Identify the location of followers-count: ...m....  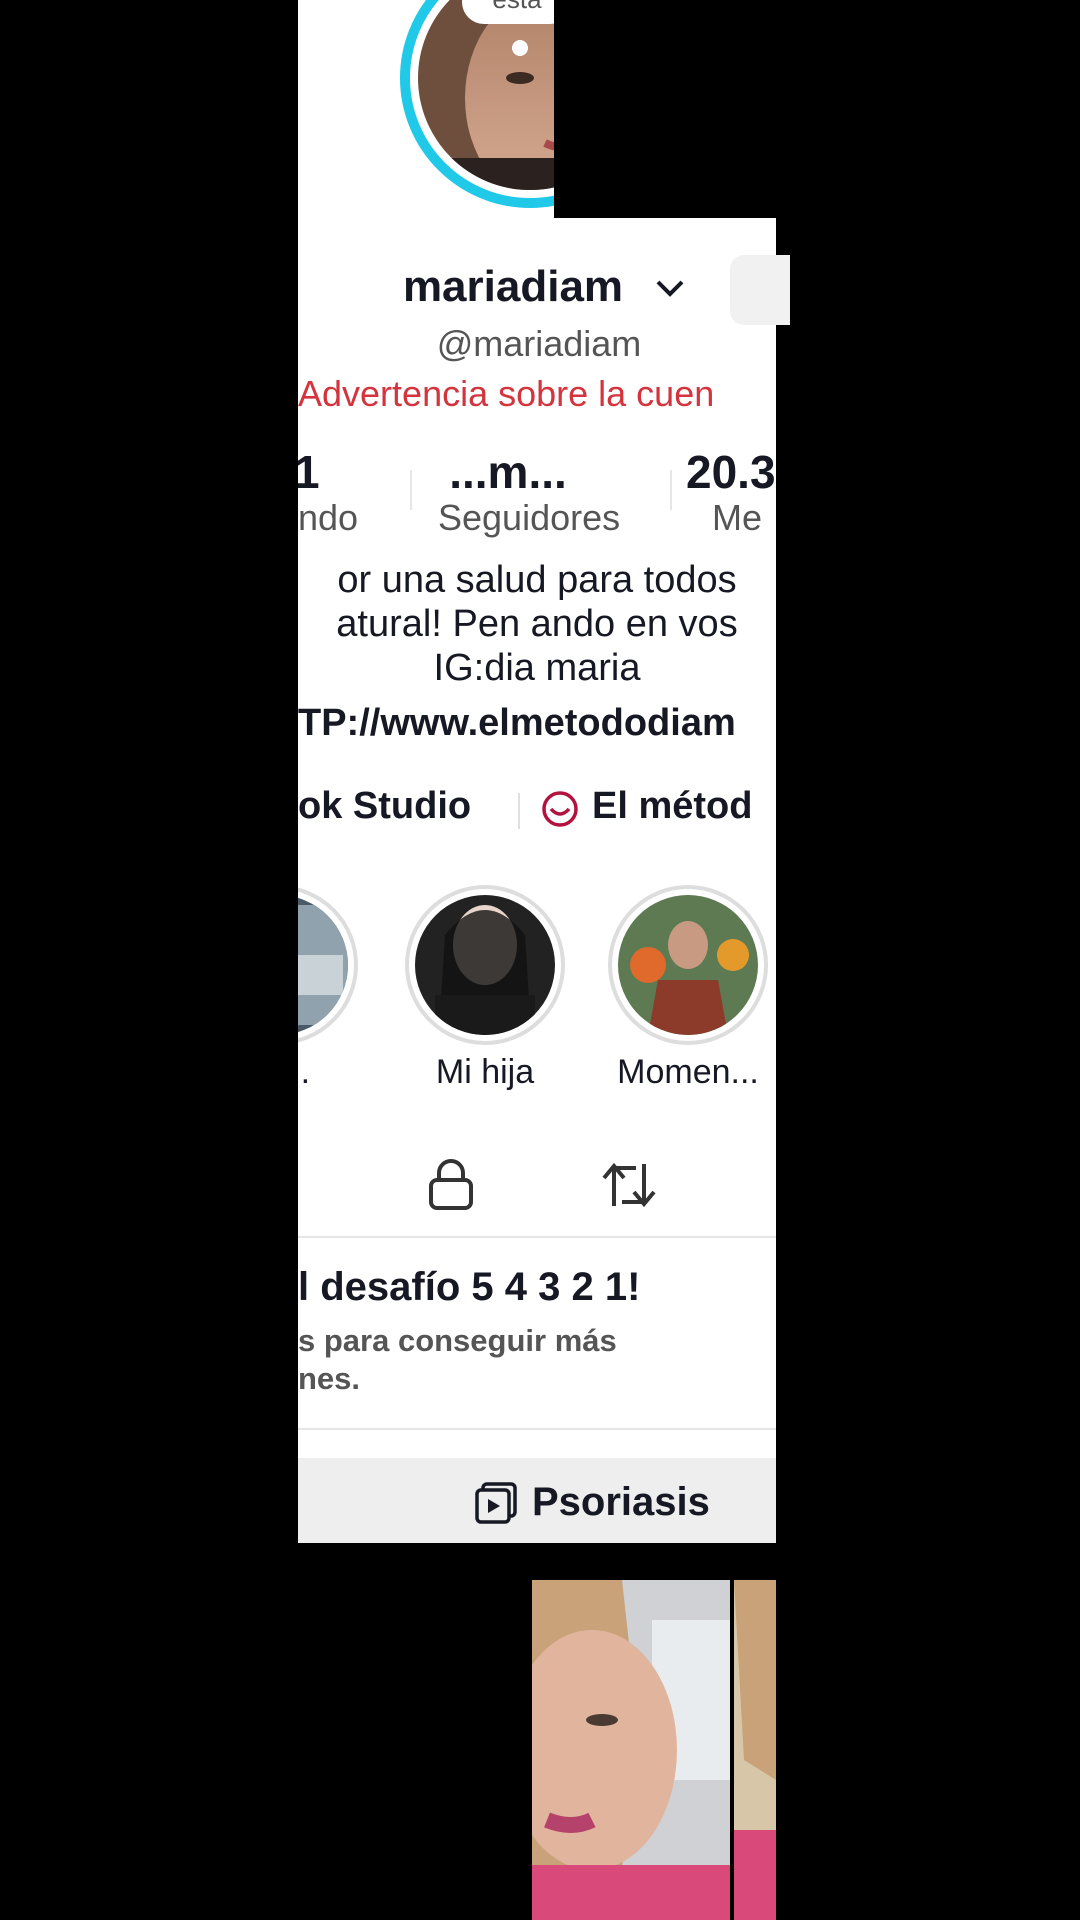
(508, 472).